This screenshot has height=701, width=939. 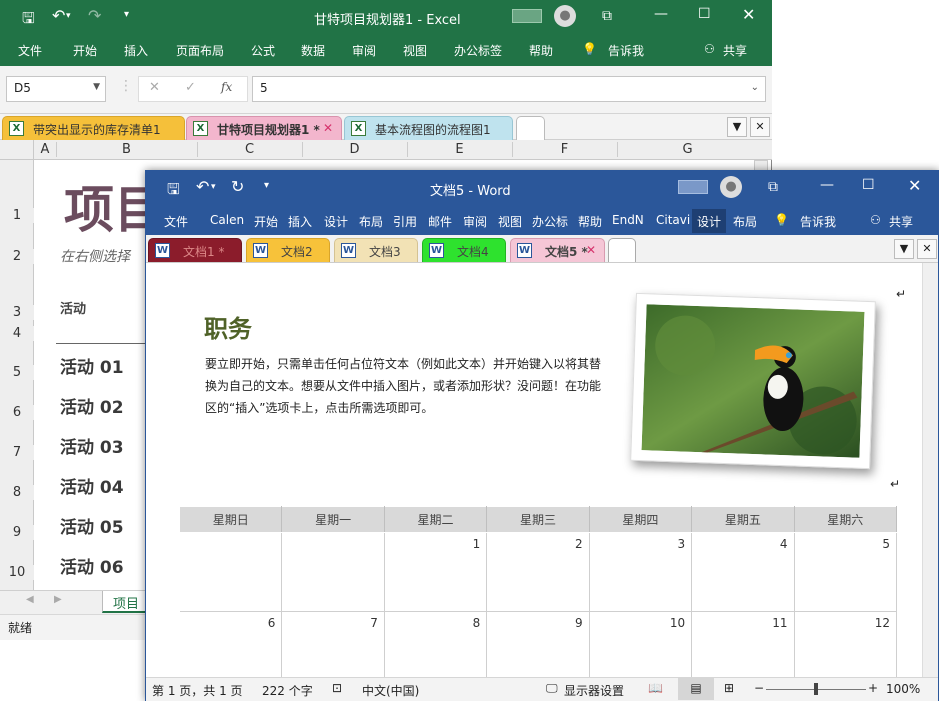 What do you see at coordinates (17, 572) in the screenshot?
I see `row-header: 10` at bounding box center [17, 572].